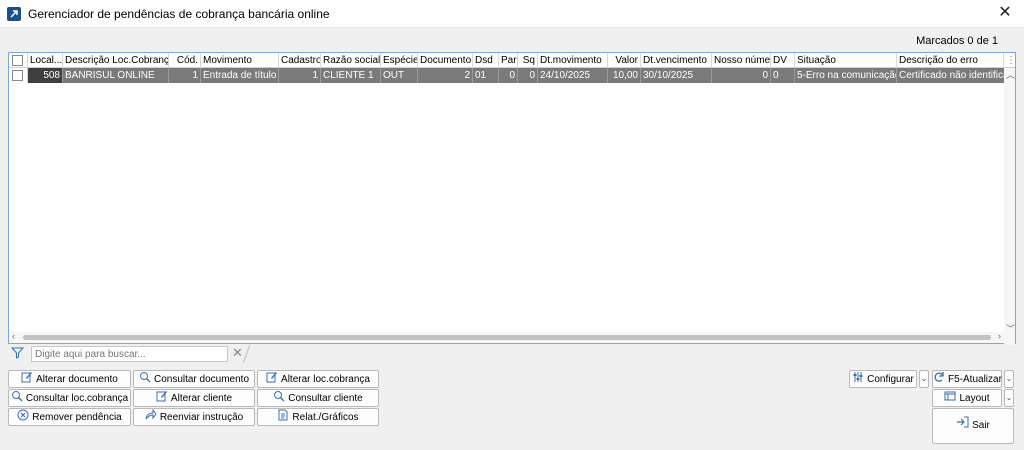 Image resolution: width=1024 pixels, height=450 pixels. I want to click on header-valor: Valor, so click(624, 60).